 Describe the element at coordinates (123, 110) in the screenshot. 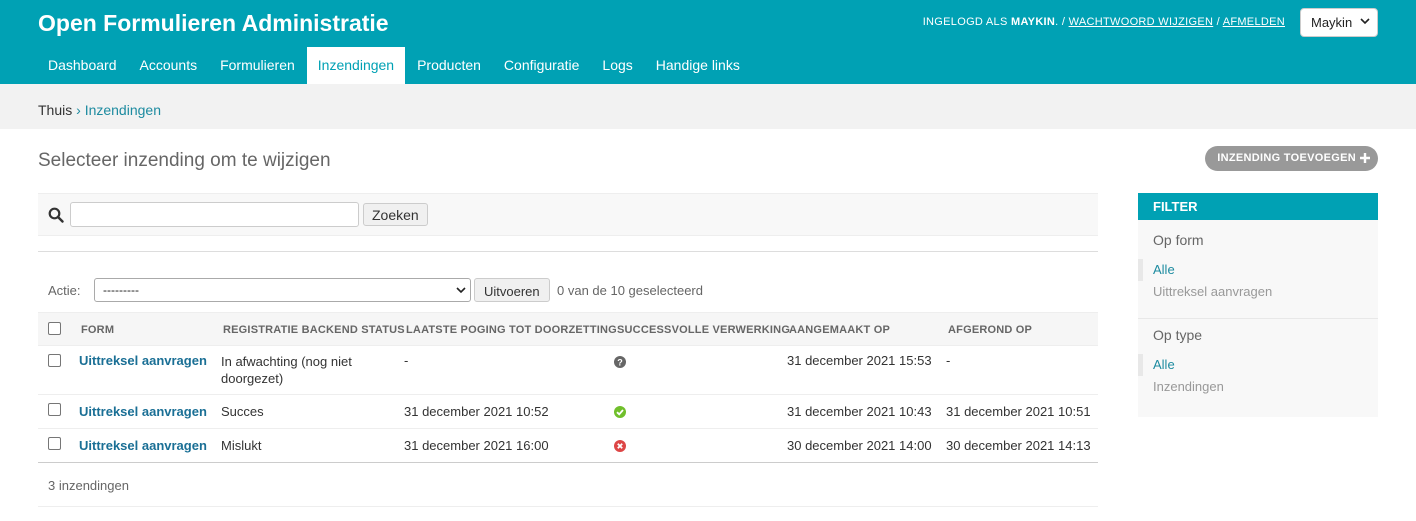

I see `breadcrumb-current: Inzendingen` at that location.